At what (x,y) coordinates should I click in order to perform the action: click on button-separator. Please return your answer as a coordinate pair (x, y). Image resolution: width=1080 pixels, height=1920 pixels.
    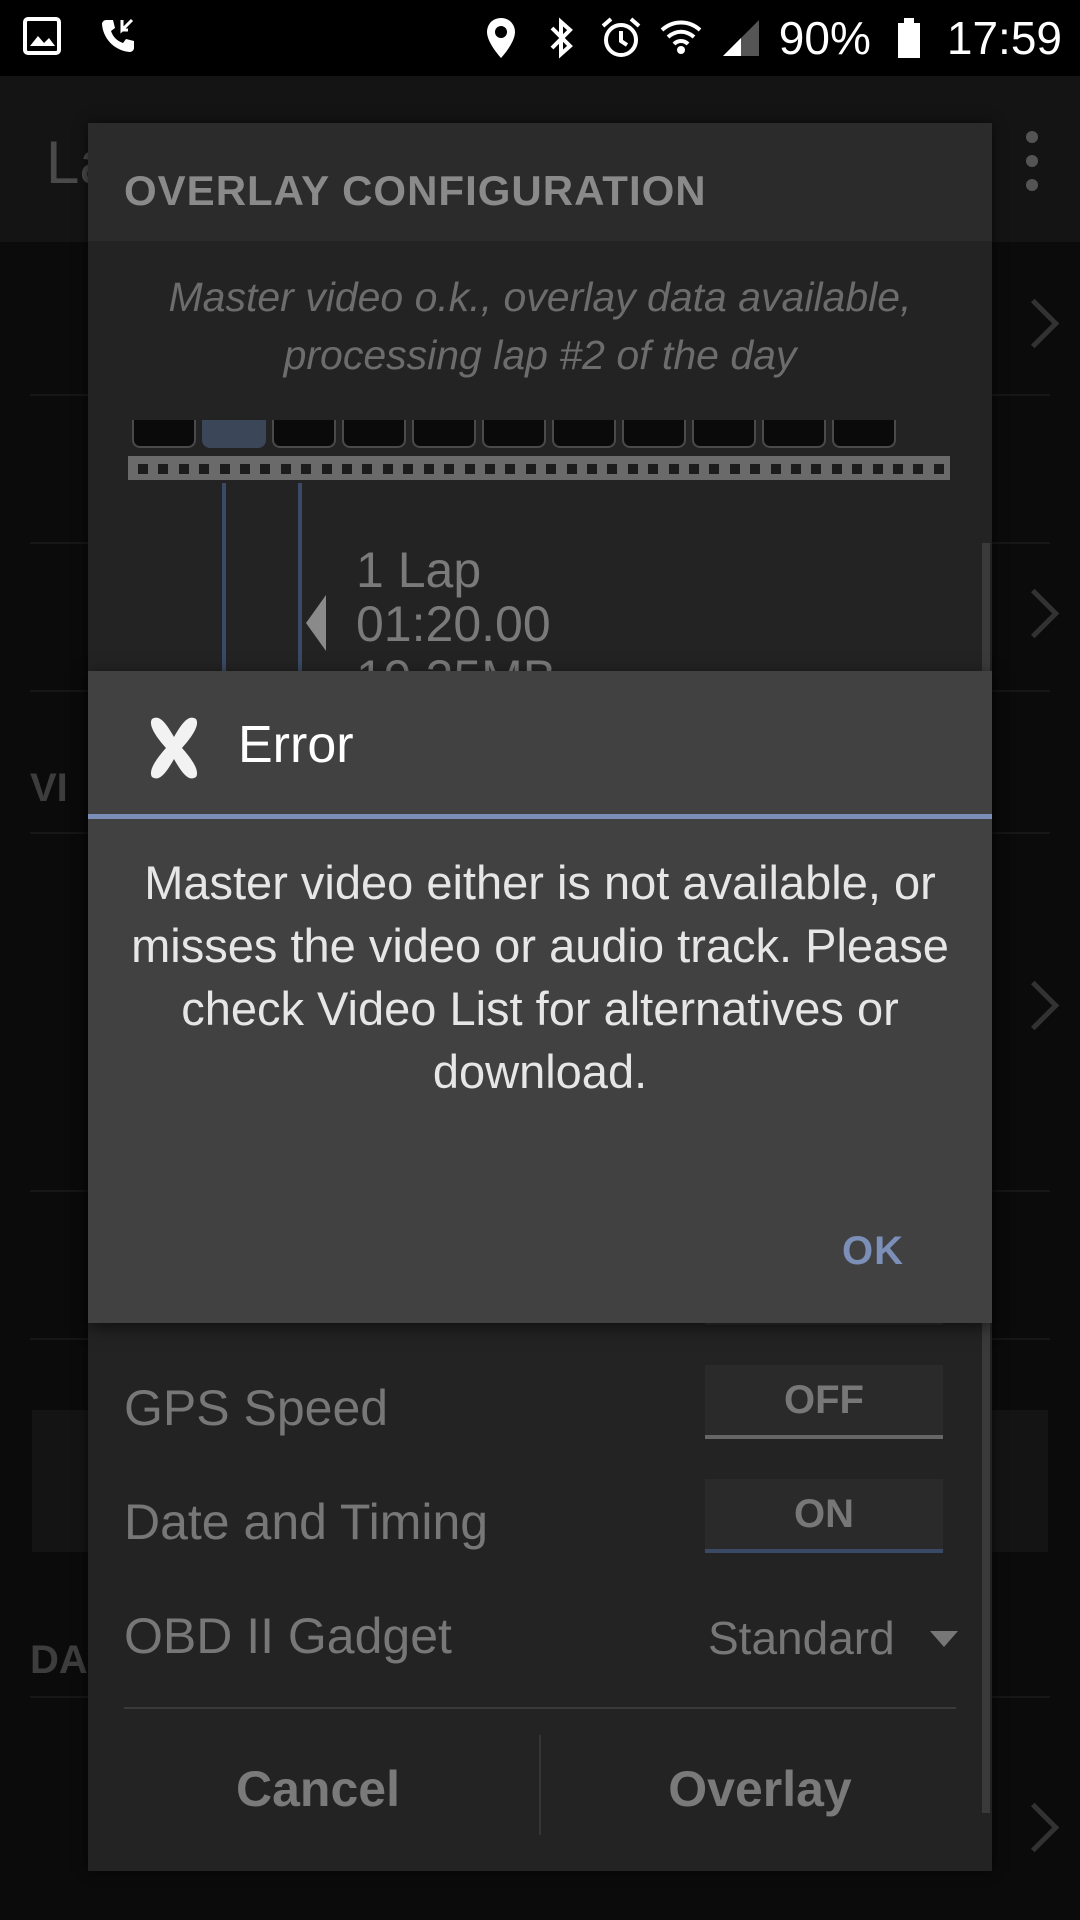
    Looking at the image, I should click on (540, 1785).